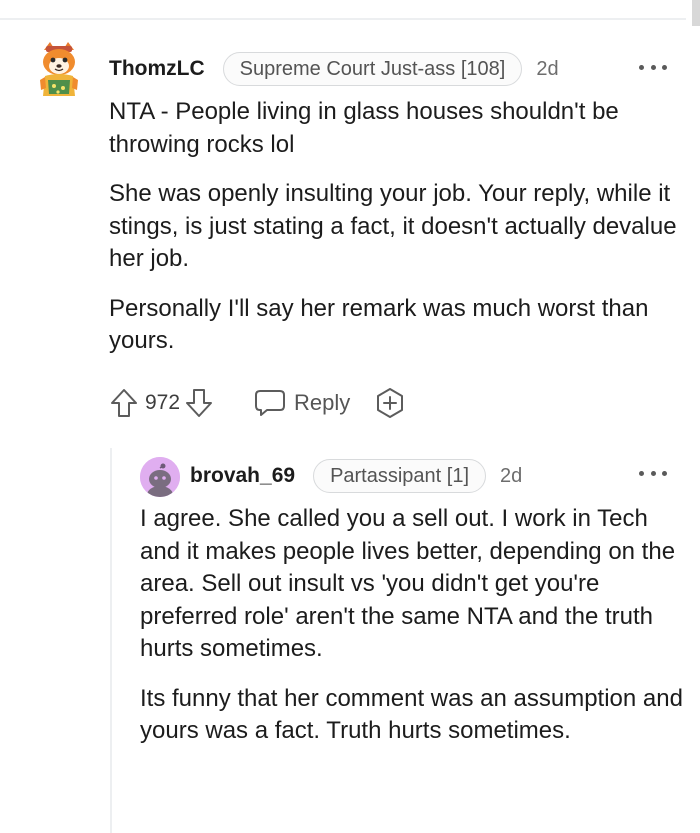 This screenshot has height=833, width=700. Describe the element at coordinates (111, 640) in the screenshot. I see `thread-line` at that location.